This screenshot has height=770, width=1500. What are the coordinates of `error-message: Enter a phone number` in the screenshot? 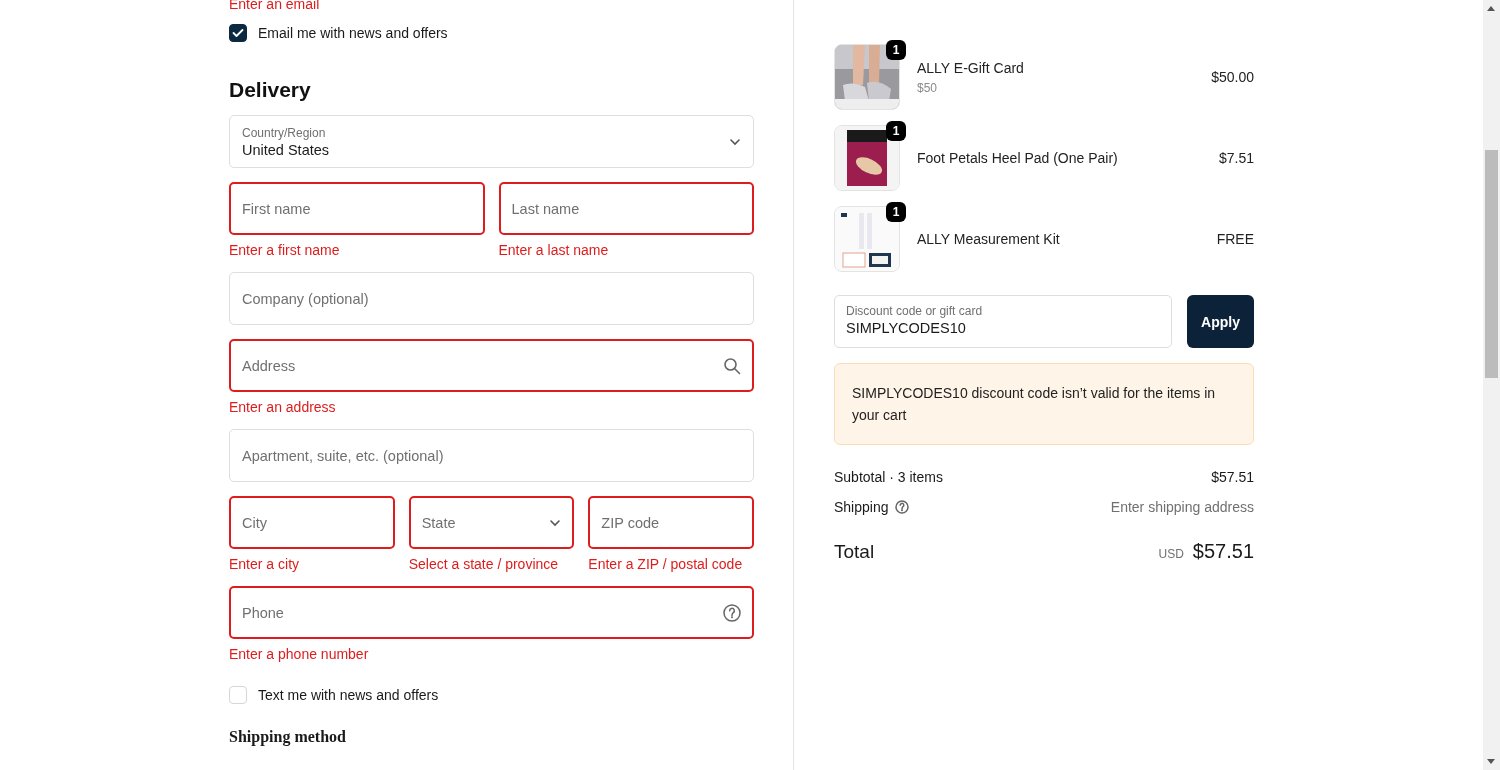 It's located at (299, 654).